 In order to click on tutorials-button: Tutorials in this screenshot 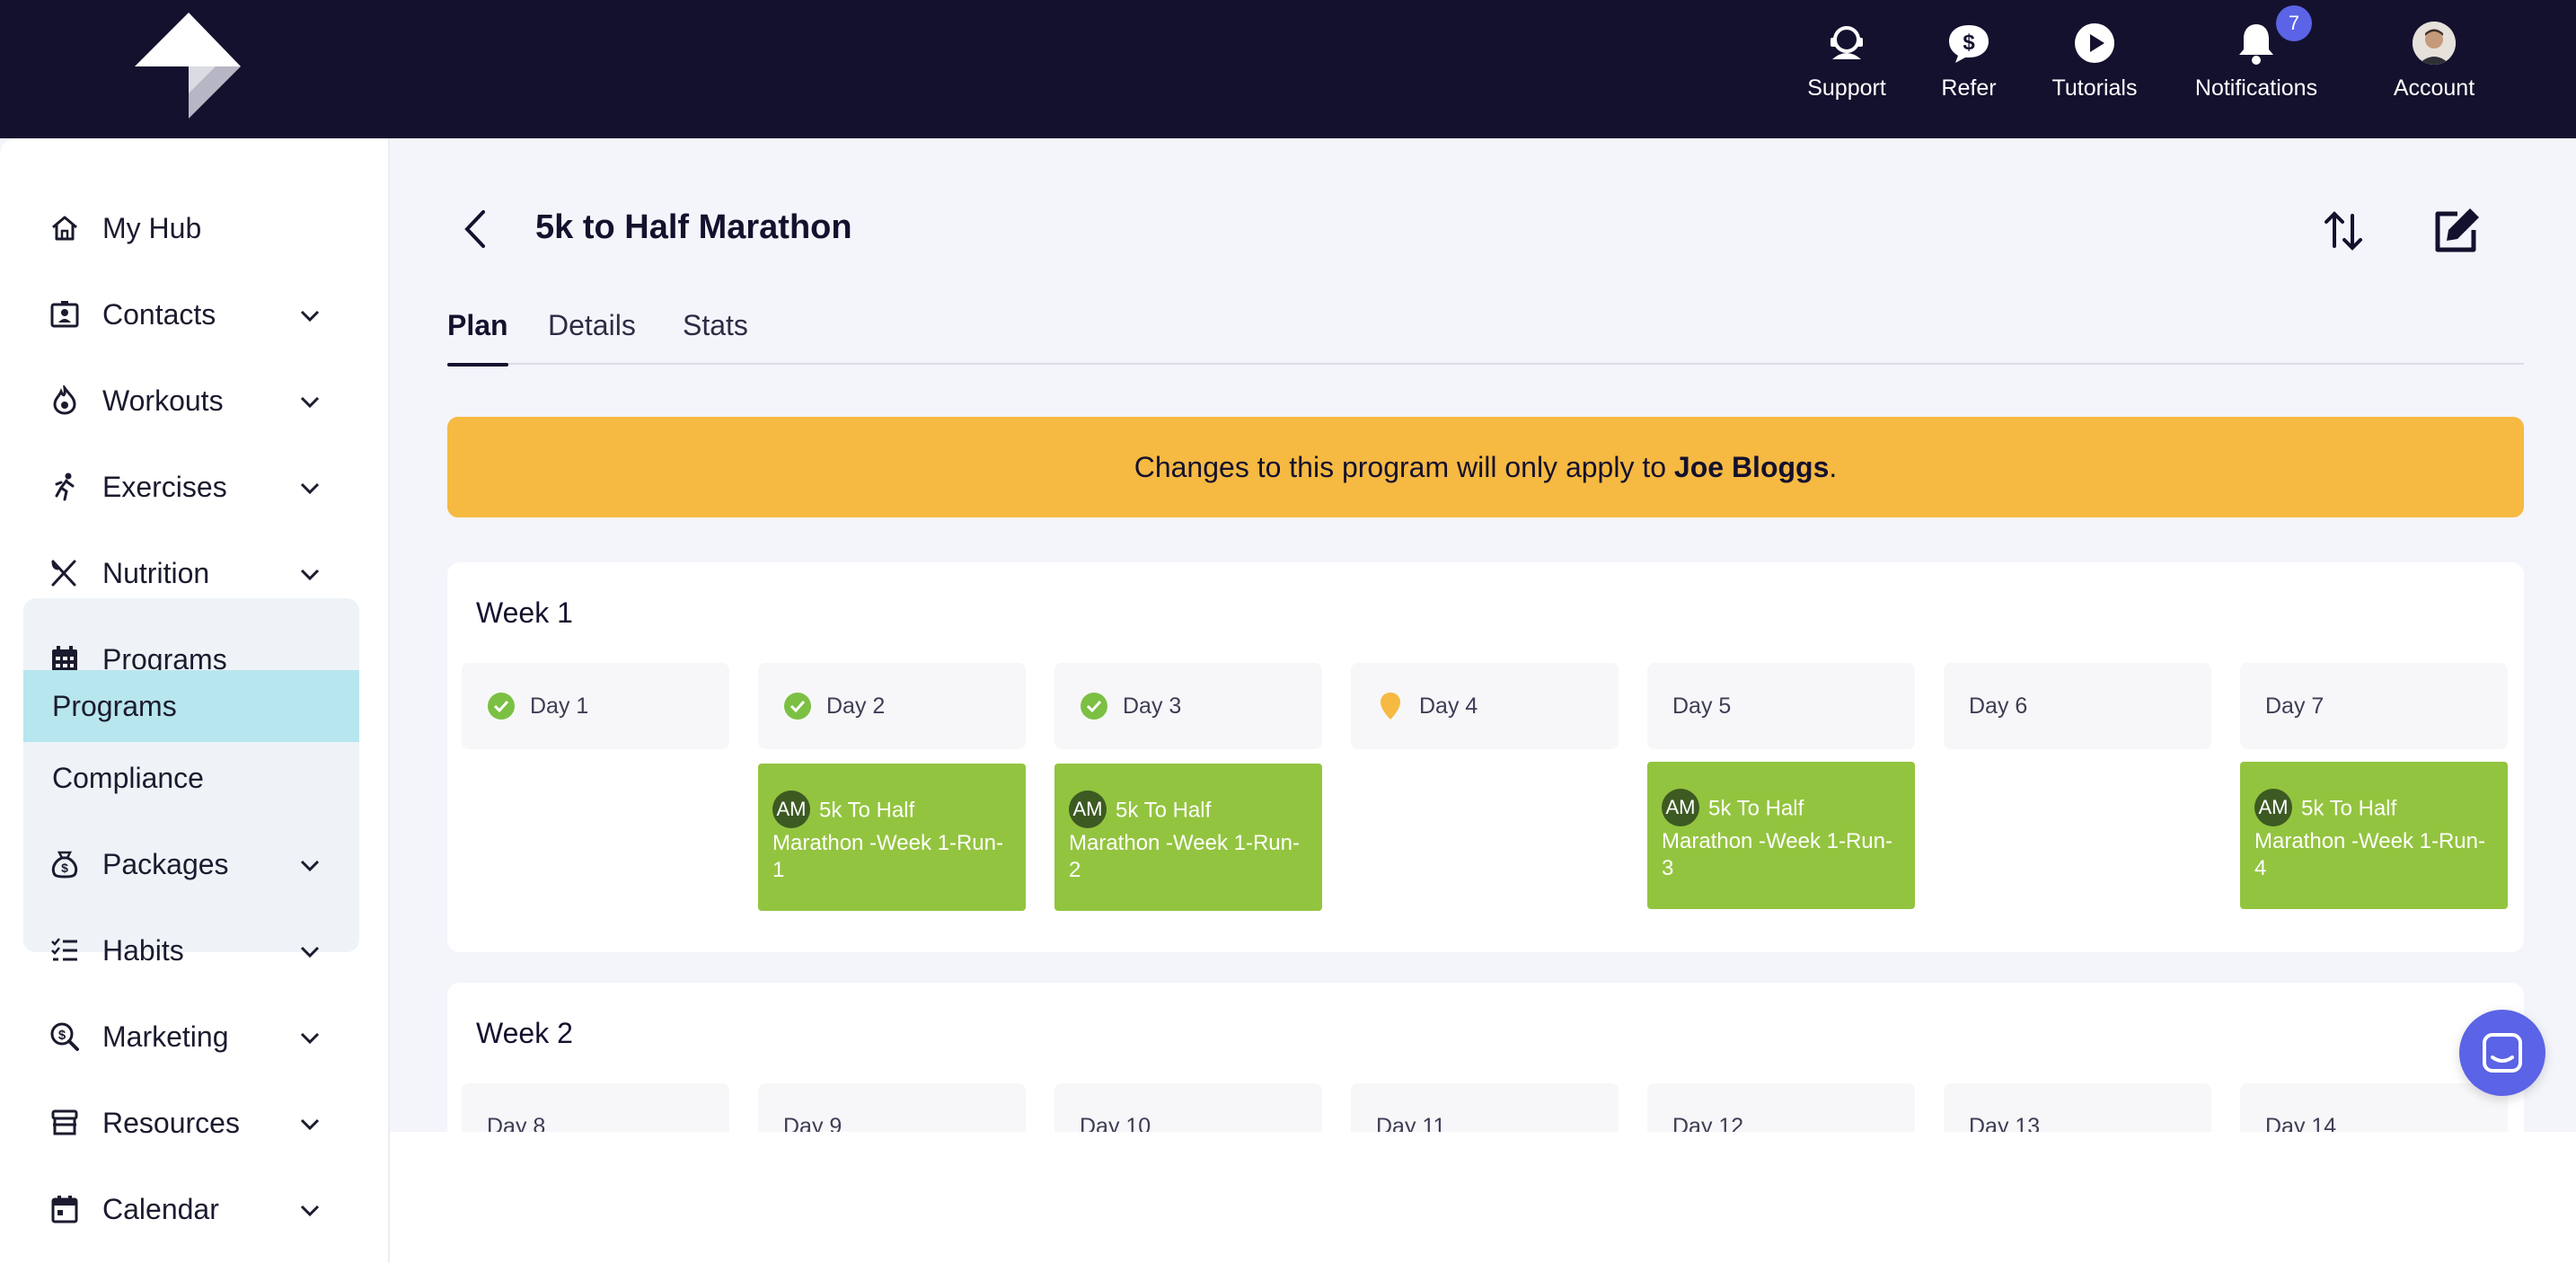, I will do `click(2094, 65)`.